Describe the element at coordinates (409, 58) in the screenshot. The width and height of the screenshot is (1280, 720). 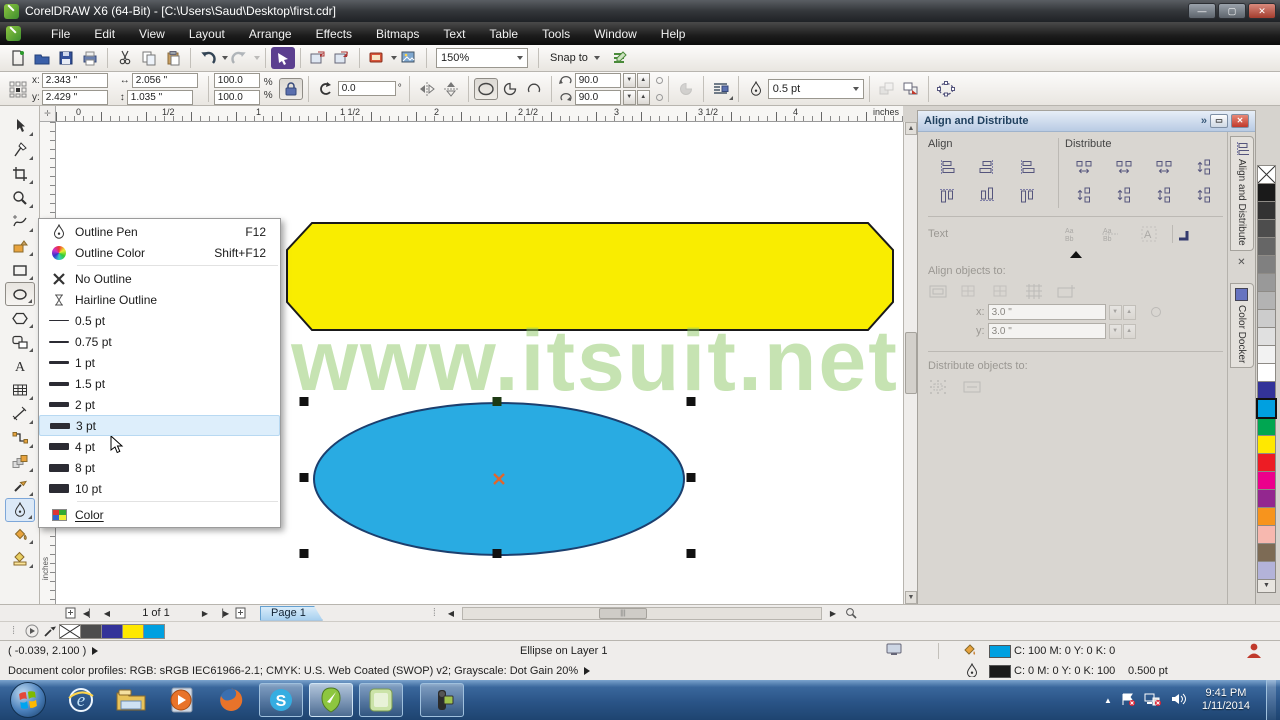
I see `welcome-screen-button` at that location.